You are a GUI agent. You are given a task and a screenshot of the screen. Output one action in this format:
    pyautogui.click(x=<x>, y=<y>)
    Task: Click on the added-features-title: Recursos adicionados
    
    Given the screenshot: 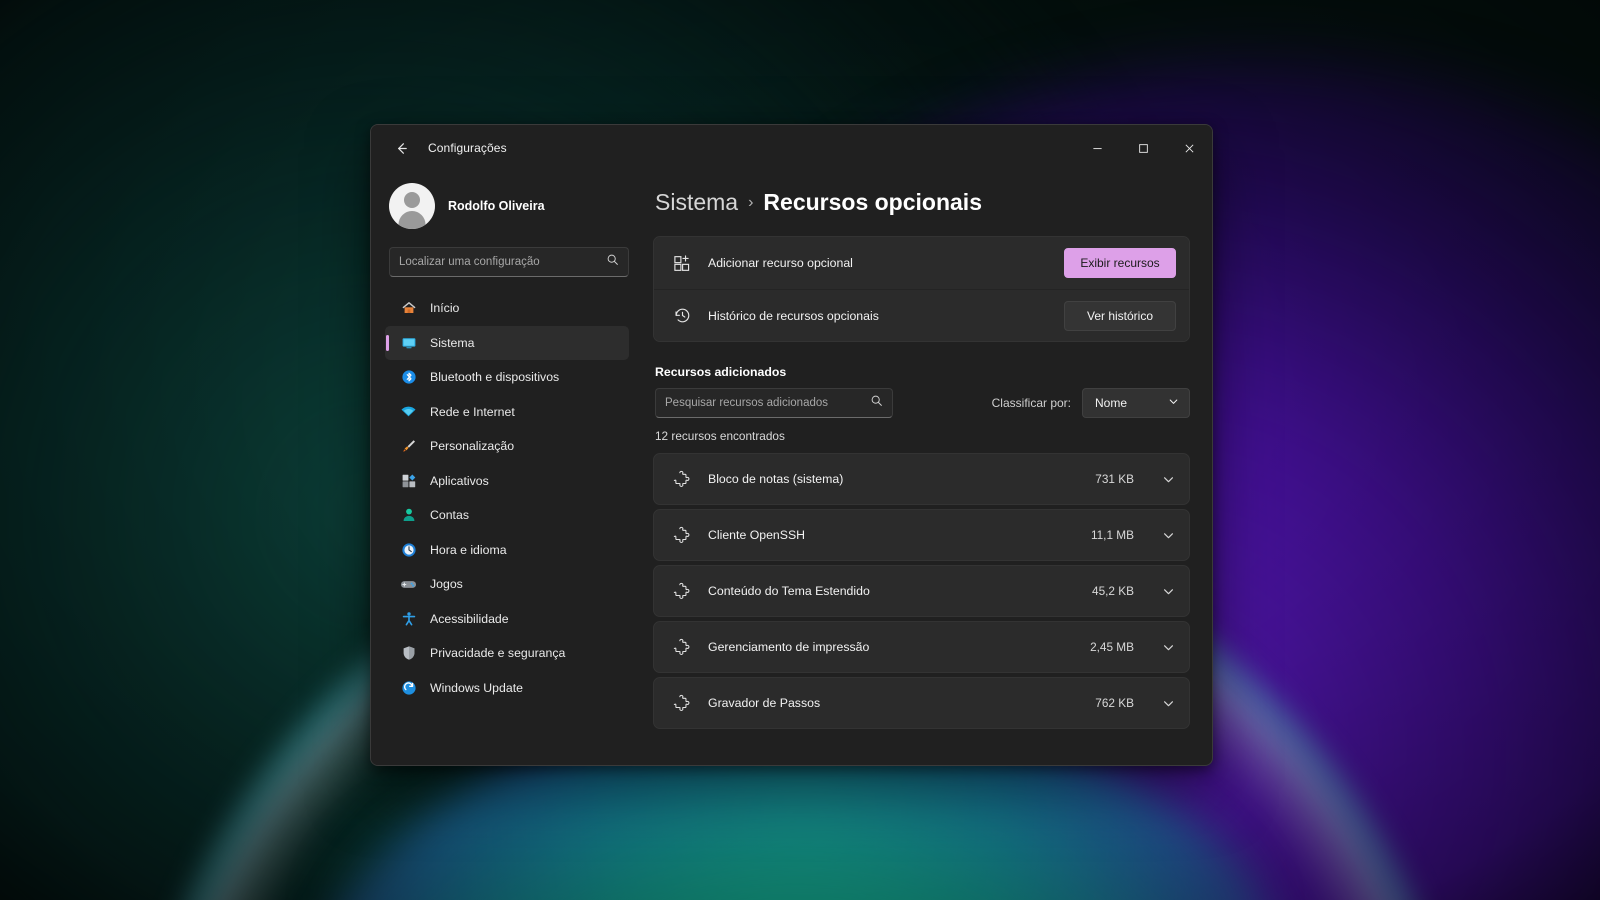 What is the action you would take?
    pyautogui.click(x=721, y=372)
    